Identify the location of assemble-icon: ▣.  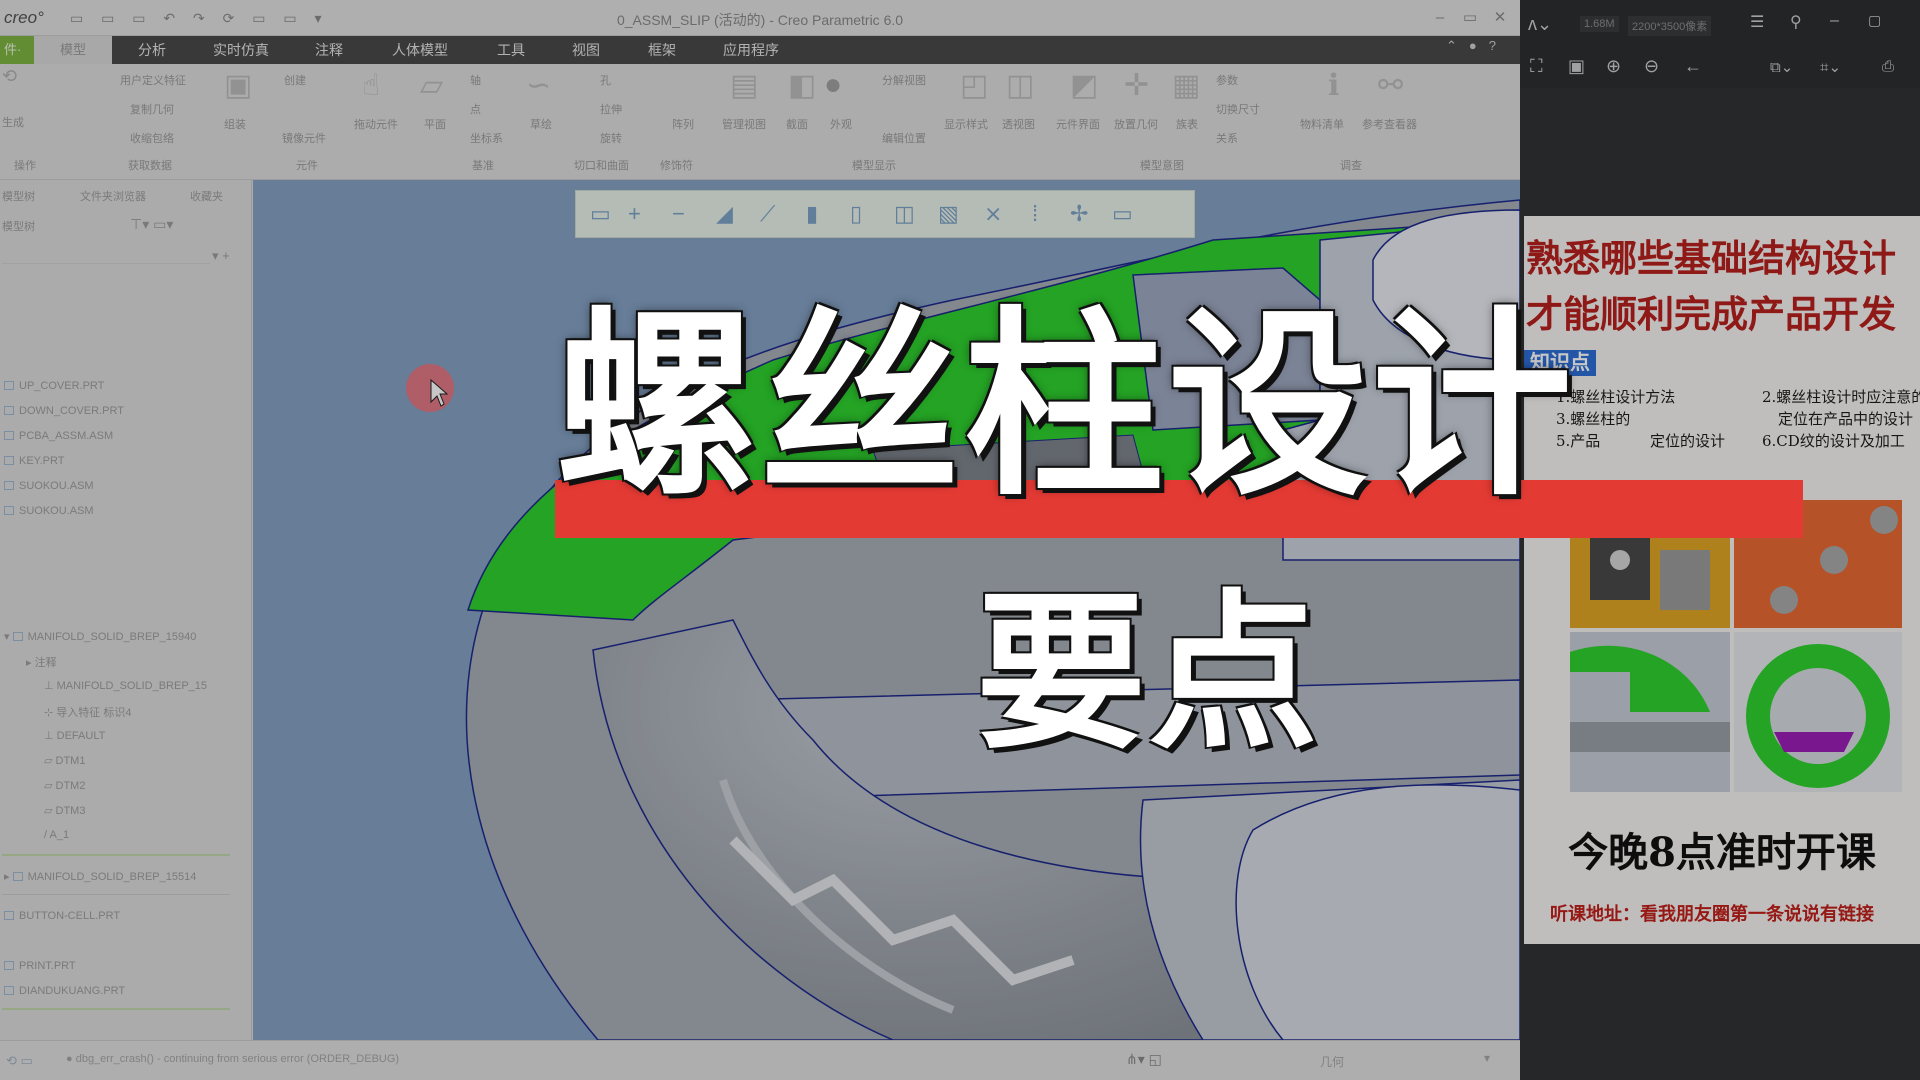
(238, 85).